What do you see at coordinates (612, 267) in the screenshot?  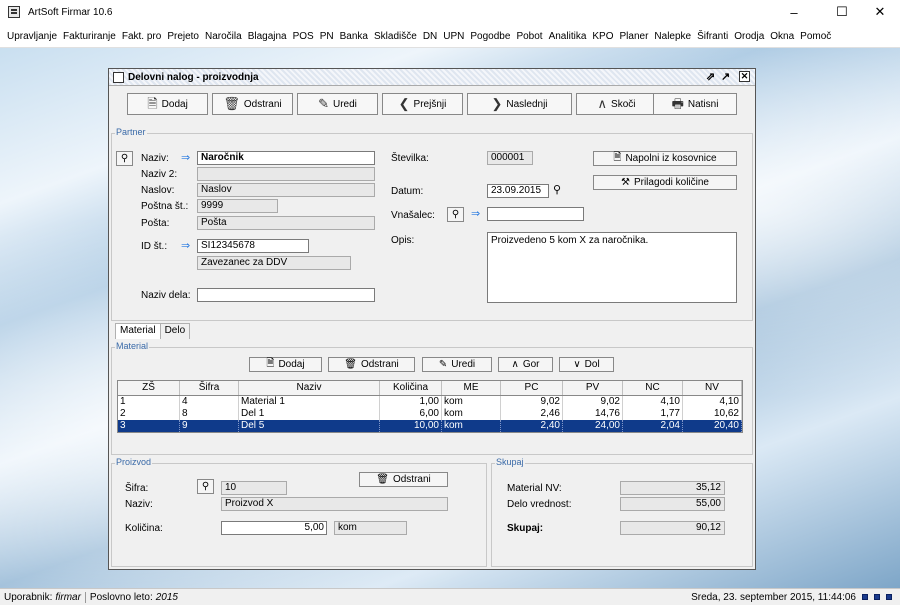 I see `description-field: Proizvedeno 5 kom X za naročnika.` at bounding box center [612, 267].